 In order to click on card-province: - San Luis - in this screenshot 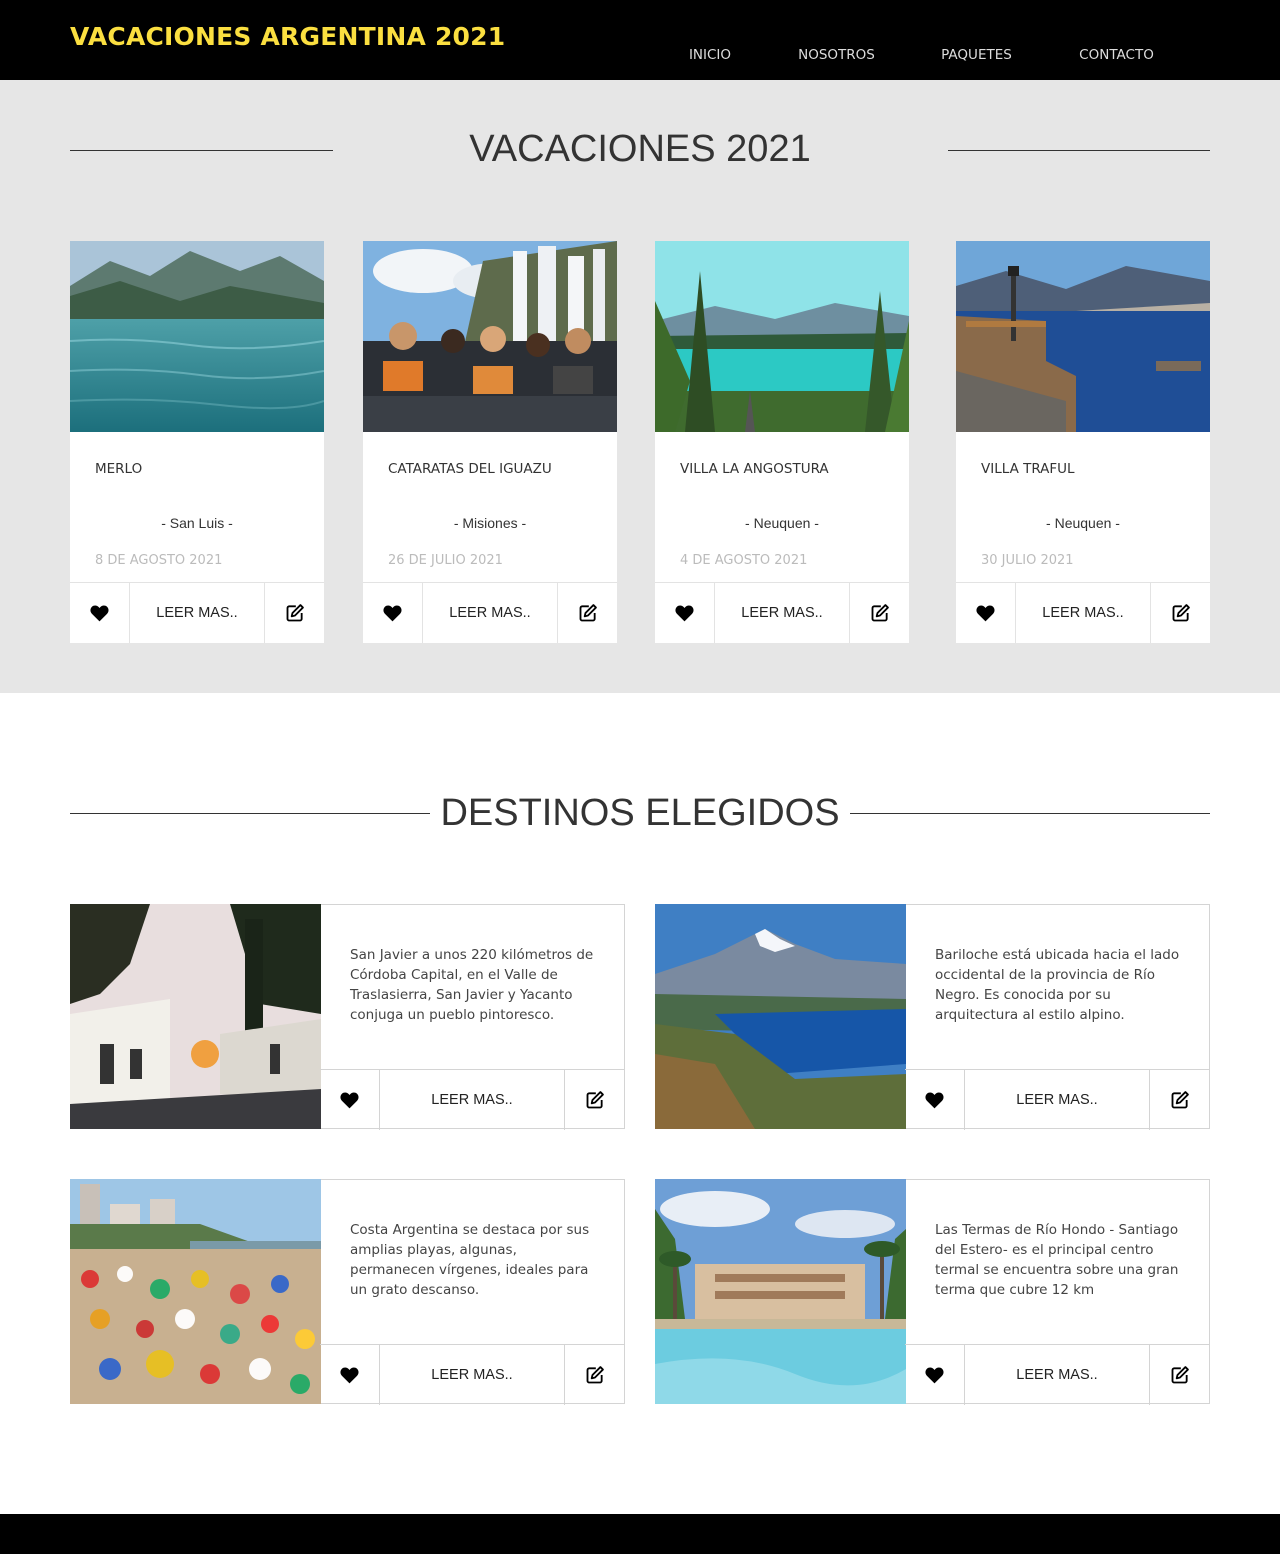, I will do `click(197, 523)`.